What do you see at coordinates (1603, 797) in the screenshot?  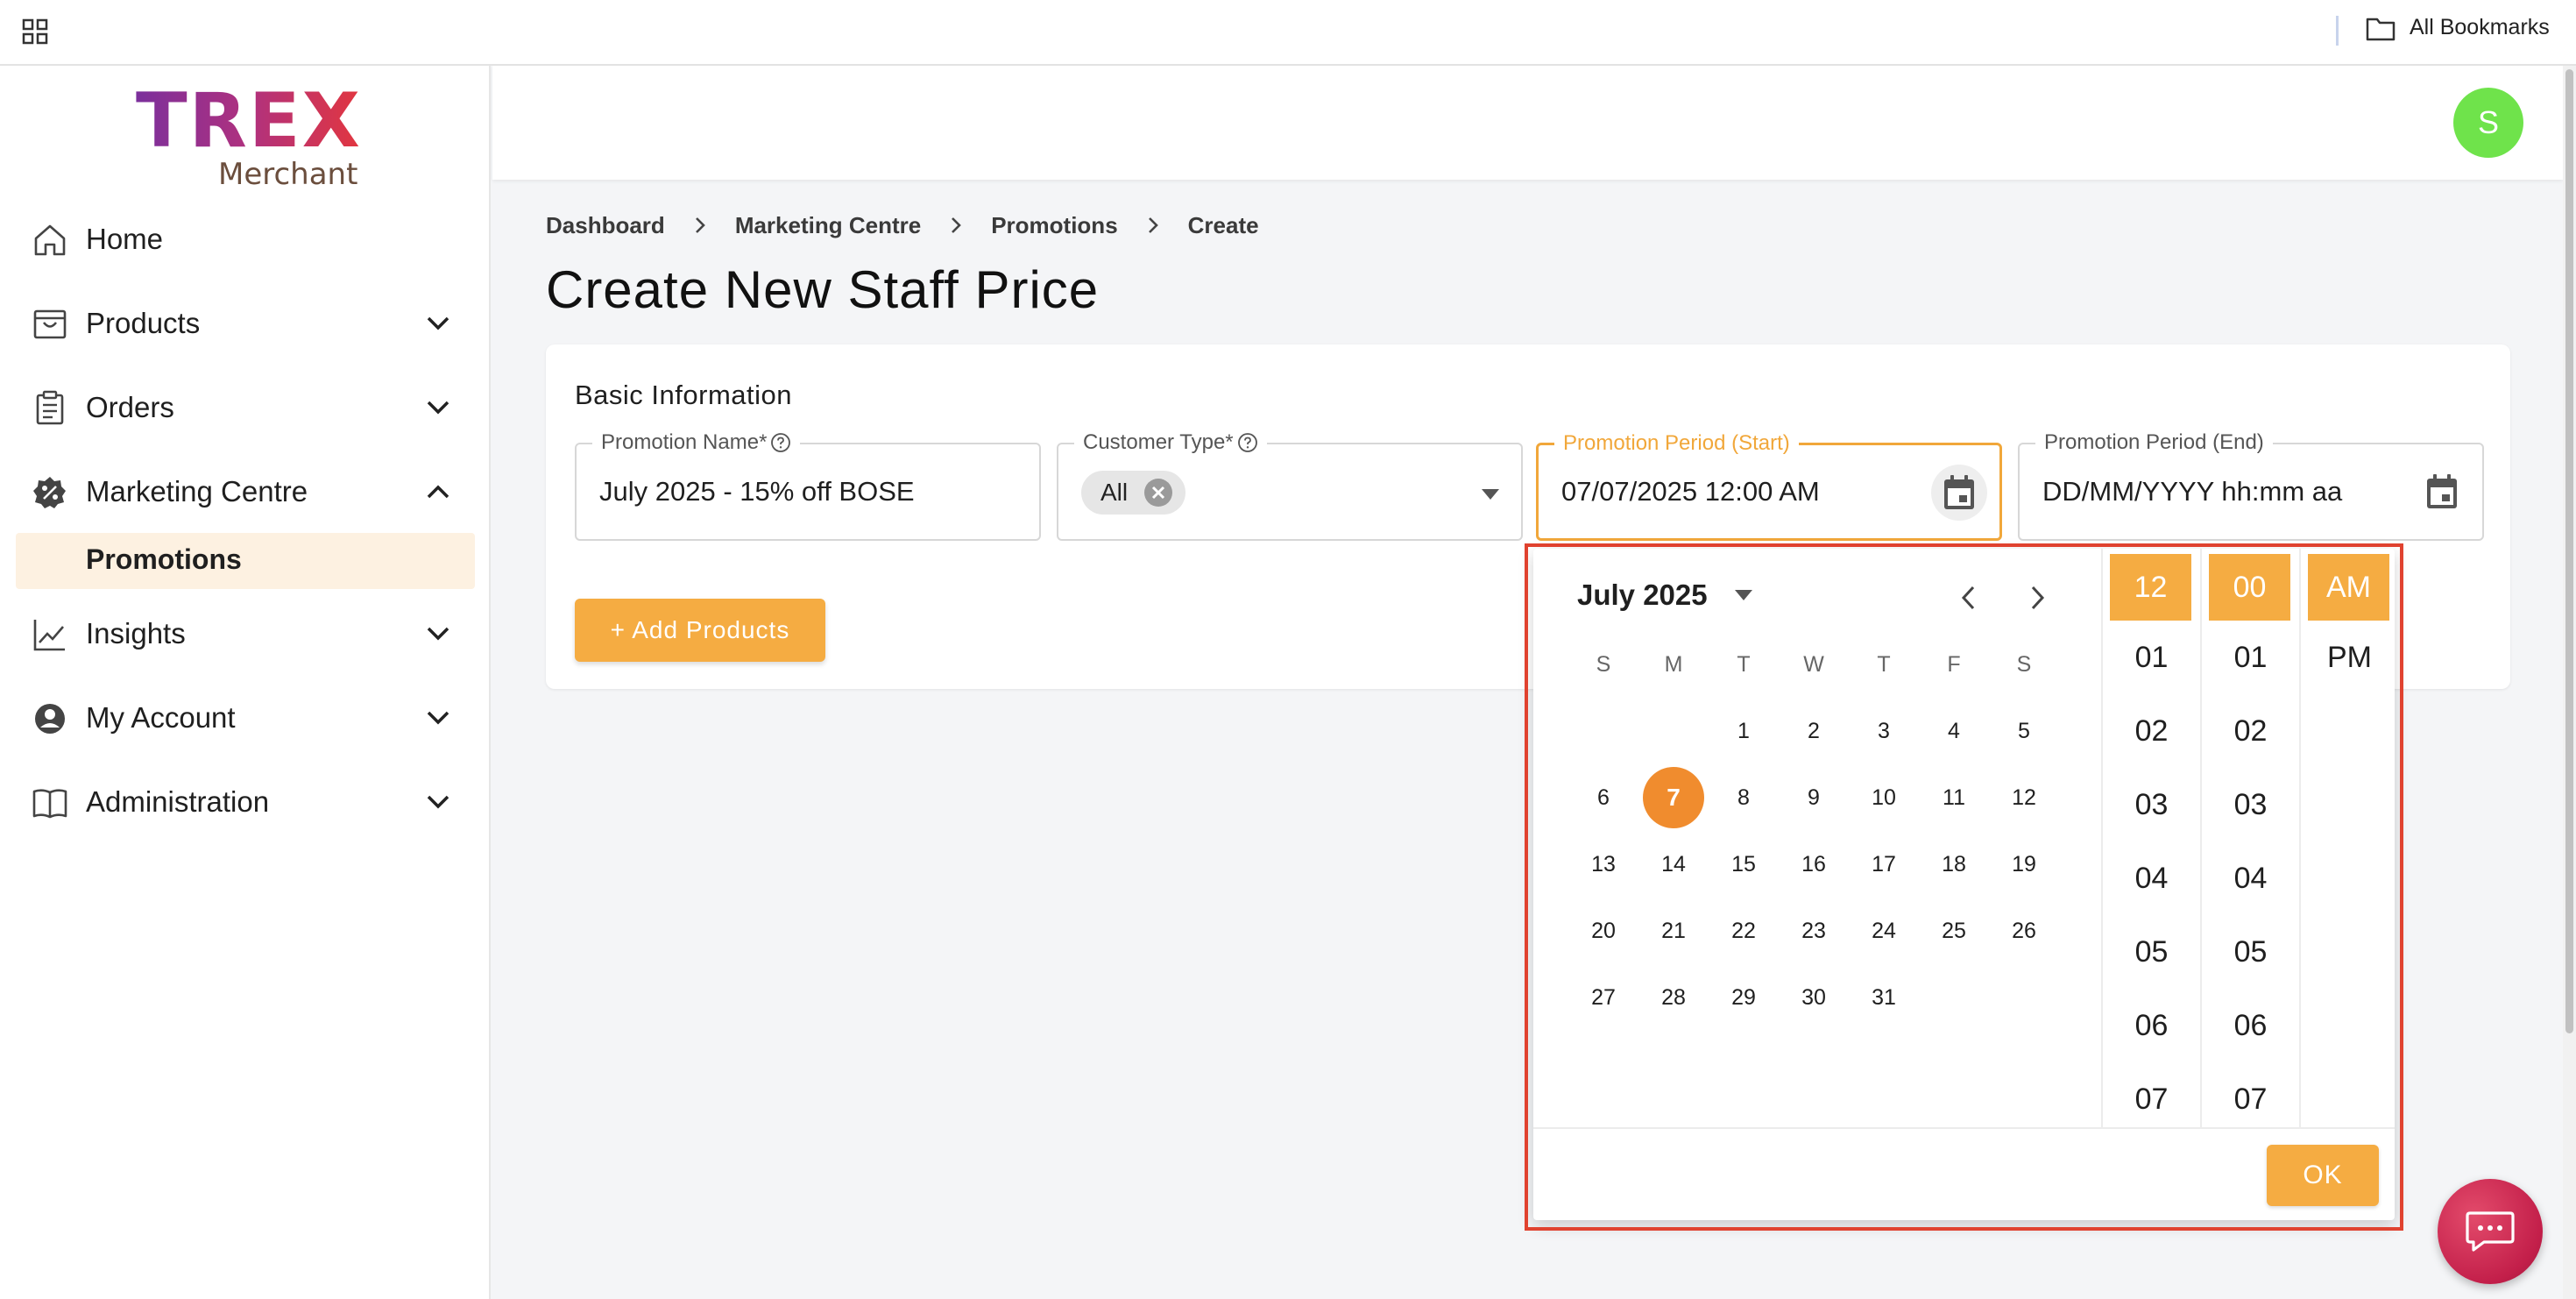 I see `calendar-day: 6` at bounding box center [1603, 797].